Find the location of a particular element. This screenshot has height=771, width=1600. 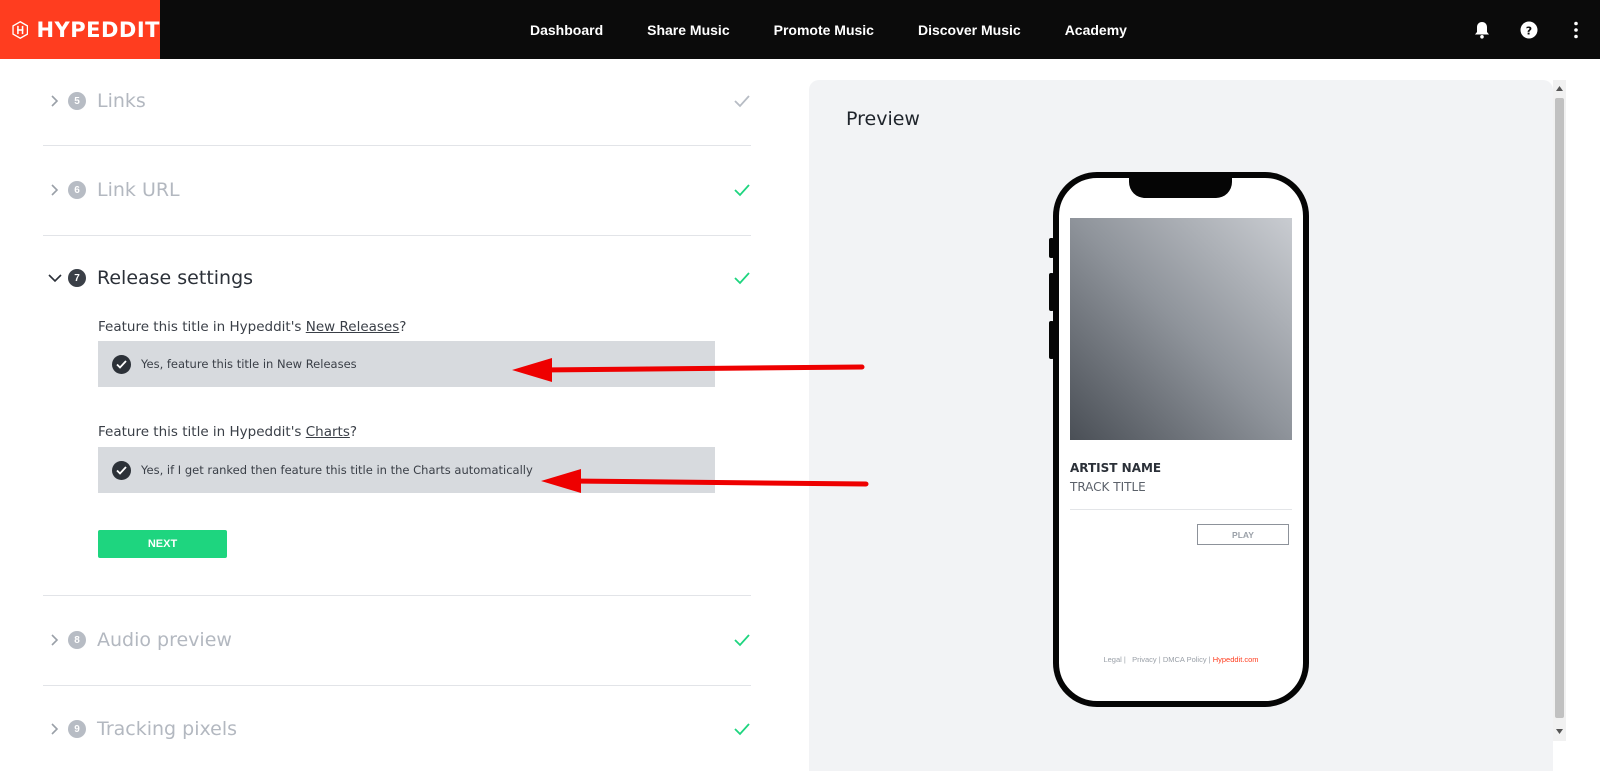

step-tracking-pixels: 9 Tracking pixels is located at coordinates (397, 728).